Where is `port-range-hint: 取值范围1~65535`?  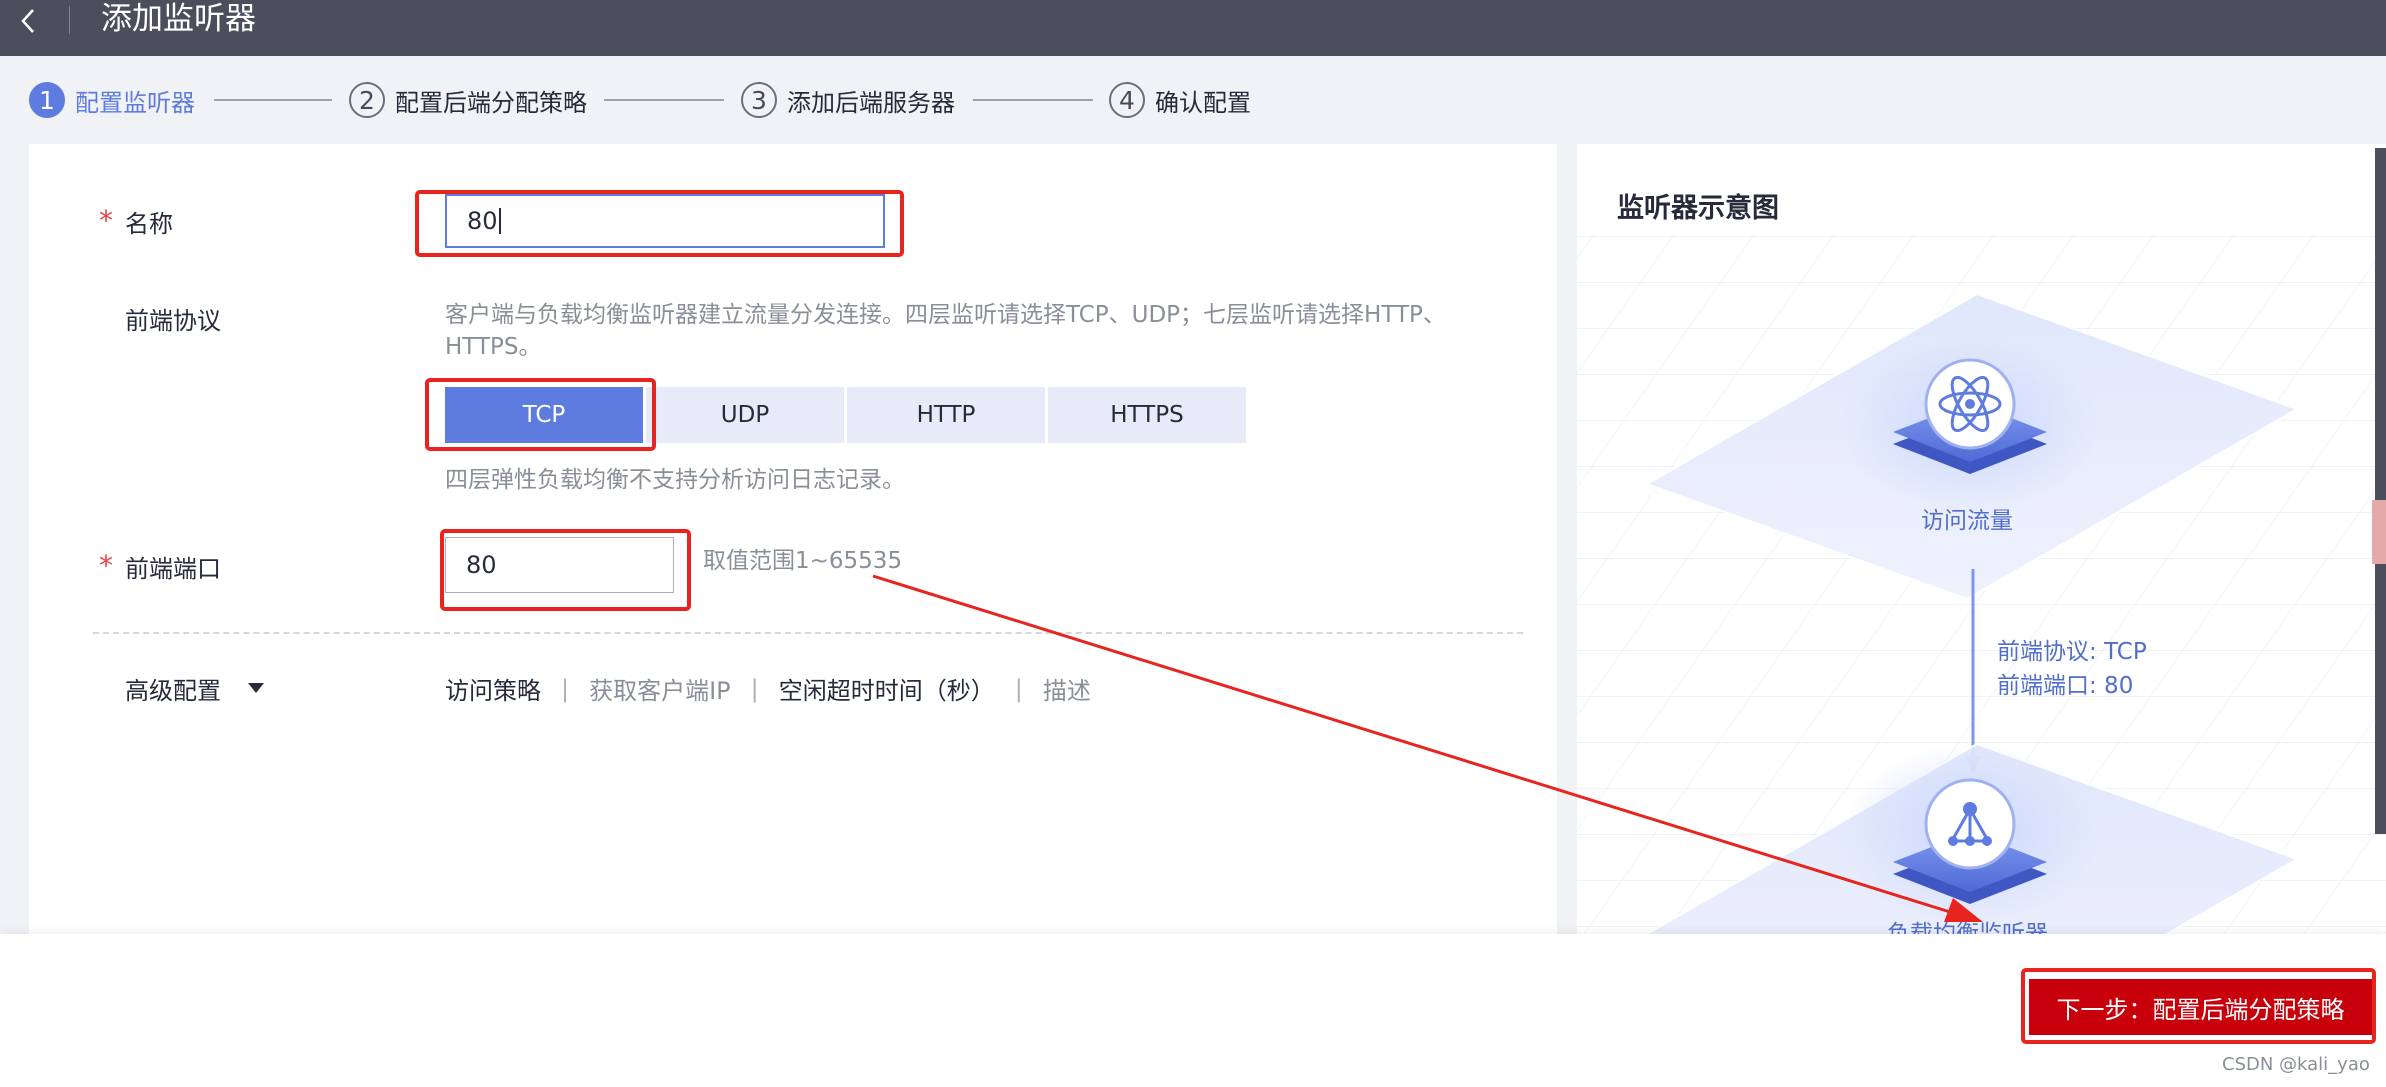
port-range-hint: 取值范围1~65535 is located at coordinates (803, 561).